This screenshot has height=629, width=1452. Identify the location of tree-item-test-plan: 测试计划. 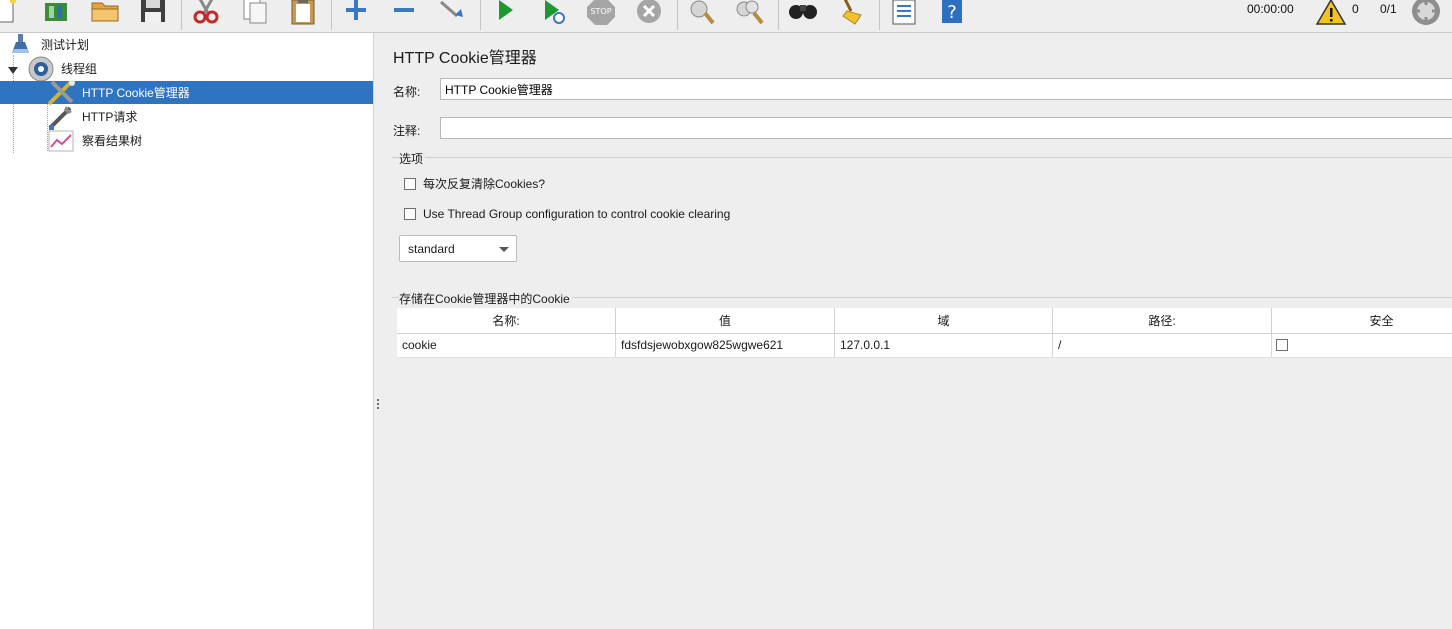
(186, 44).